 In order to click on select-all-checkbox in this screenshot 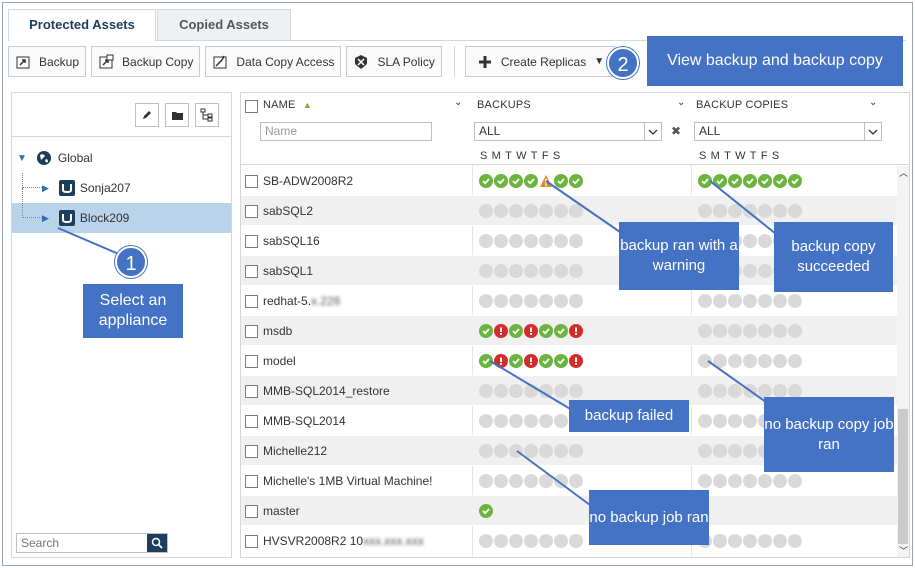, I will do `click(251, 106)`.